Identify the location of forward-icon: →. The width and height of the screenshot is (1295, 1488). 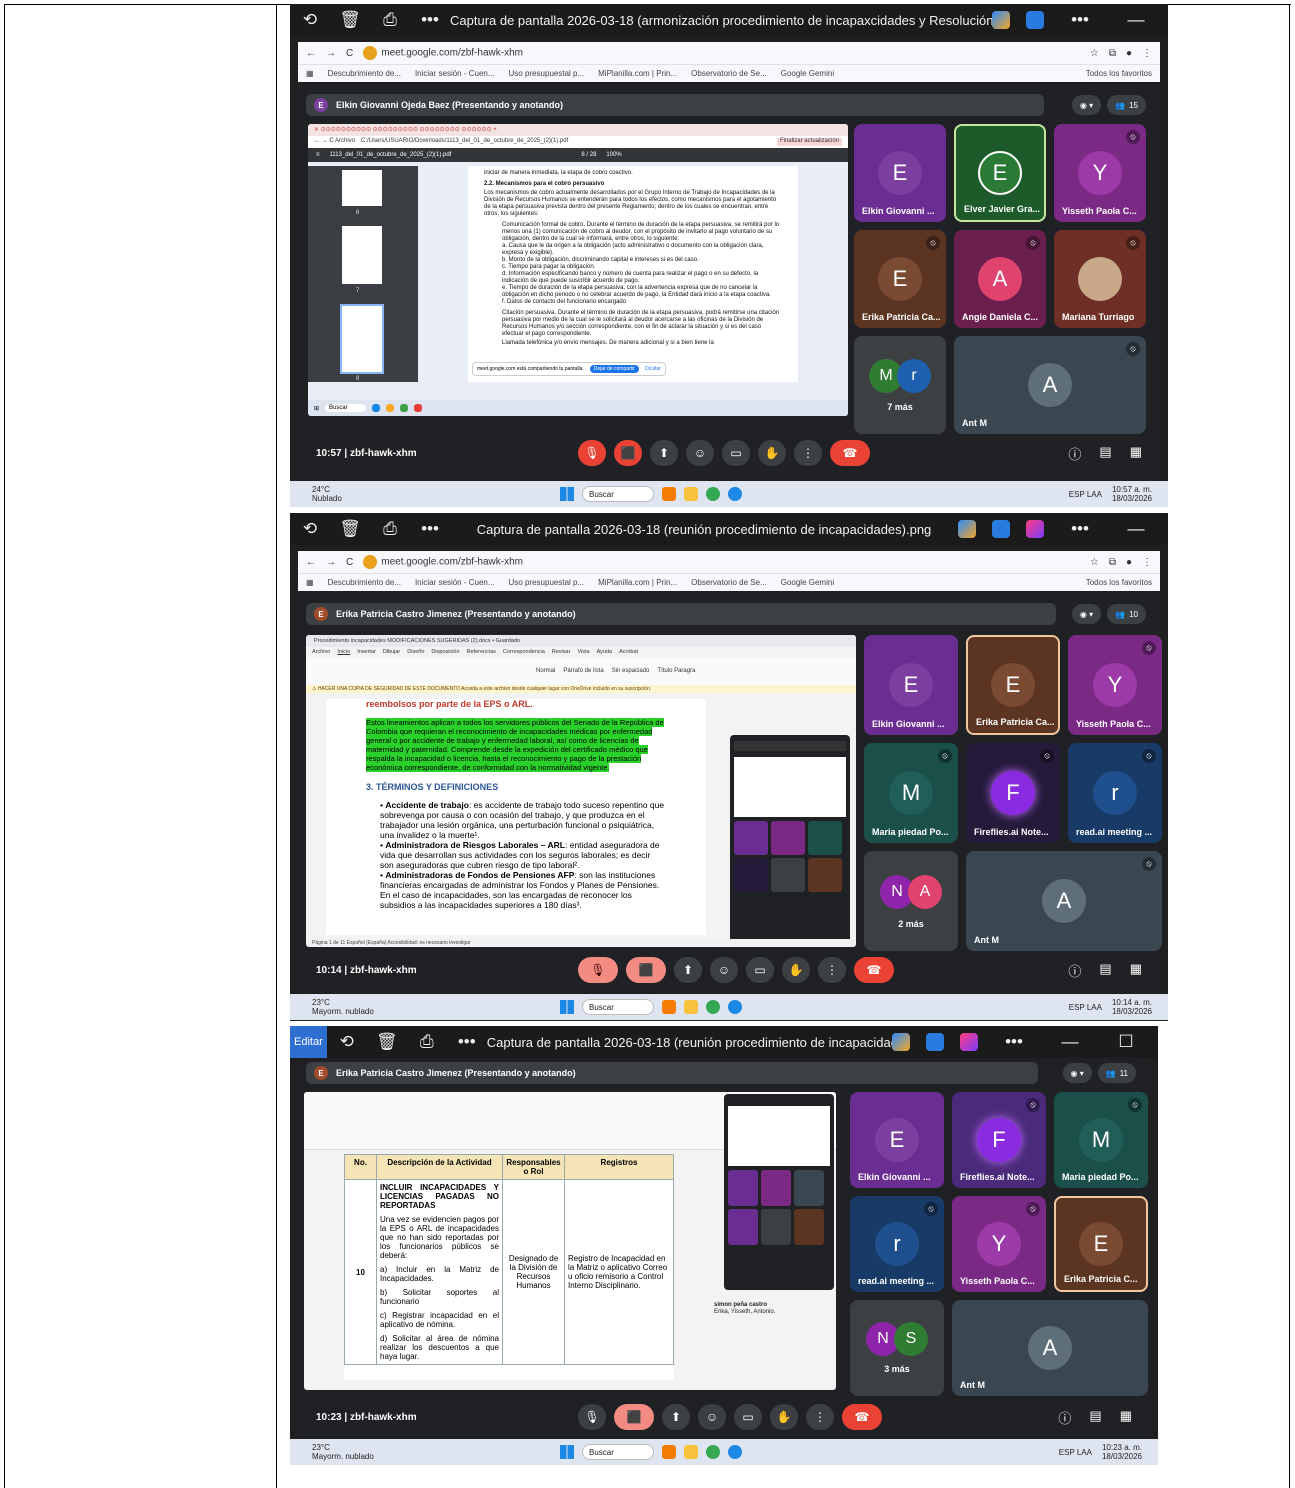
(331, 562).